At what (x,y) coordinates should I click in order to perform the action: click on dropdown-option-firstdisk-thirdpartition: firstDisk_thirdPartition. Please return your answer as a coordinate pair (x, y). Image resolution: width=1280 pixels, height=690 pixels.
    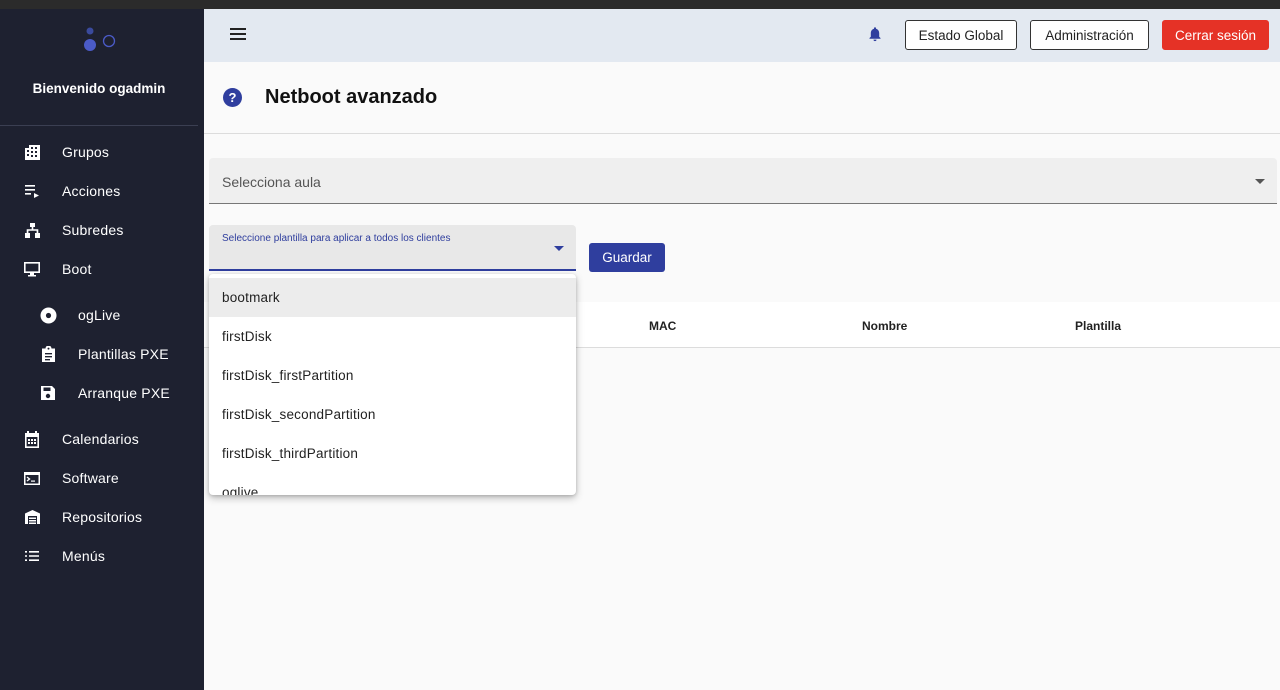
    Looking at the image, I should click on (392, 453).